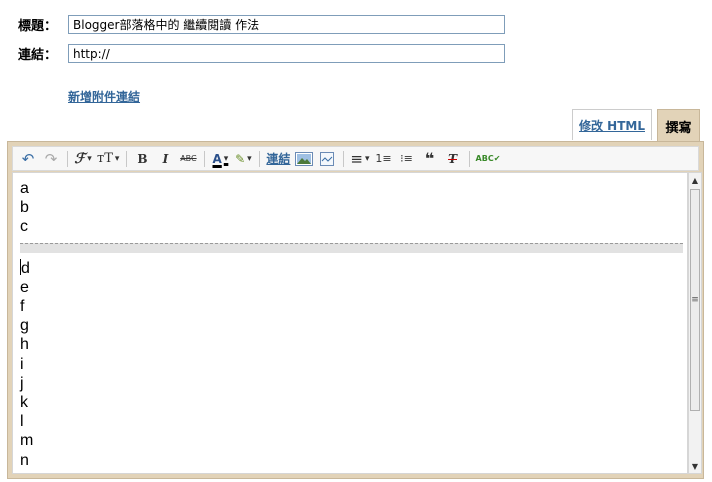 Image resolution: width=712 pixels, height=482 pixels. I want to click on content-line-text: b, so click(24, 208).